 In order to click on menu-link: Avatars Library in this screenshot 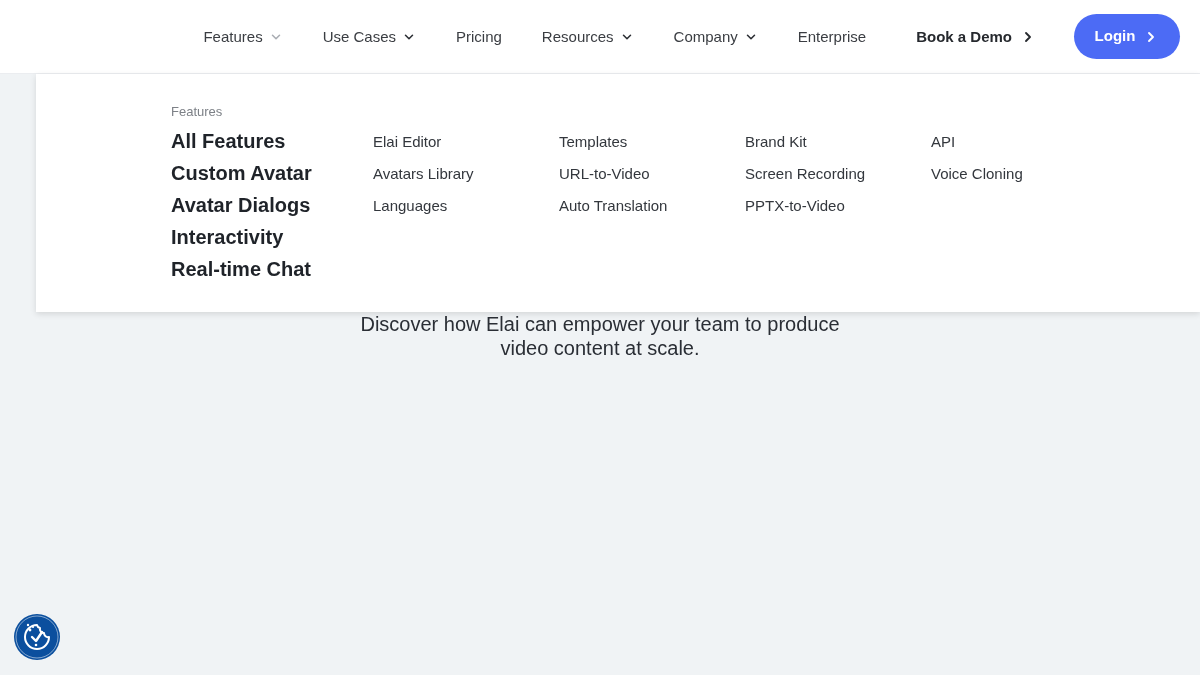, I will do `click(423, 174)`.